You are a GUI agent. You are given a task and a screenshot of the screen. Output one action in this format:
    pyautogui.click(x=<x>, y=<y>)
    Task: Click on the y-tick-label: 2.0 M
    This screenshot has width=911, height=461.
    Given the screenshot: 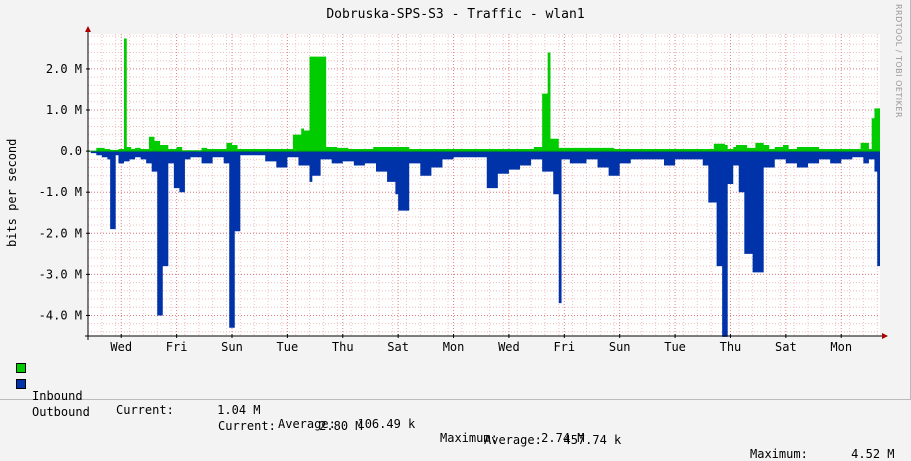 What is the action you would take?
    pyautogui.click(x=64, y=69)
    